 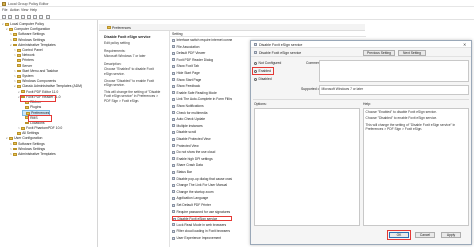 What do you see at coordinates (232, 27) in the screenshot?
I see `panel-header: Preferences` at bounding box center [232, 27].